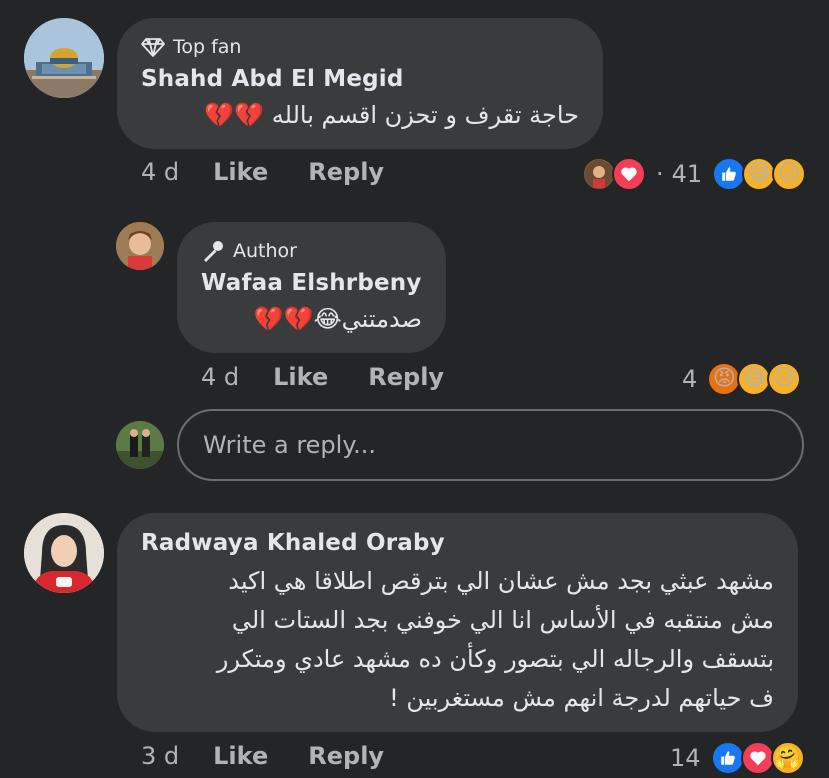 The width and height of the screenshot is (829, 778). I want to click on care-reaction-icon: 🤗, so click(787, 758).